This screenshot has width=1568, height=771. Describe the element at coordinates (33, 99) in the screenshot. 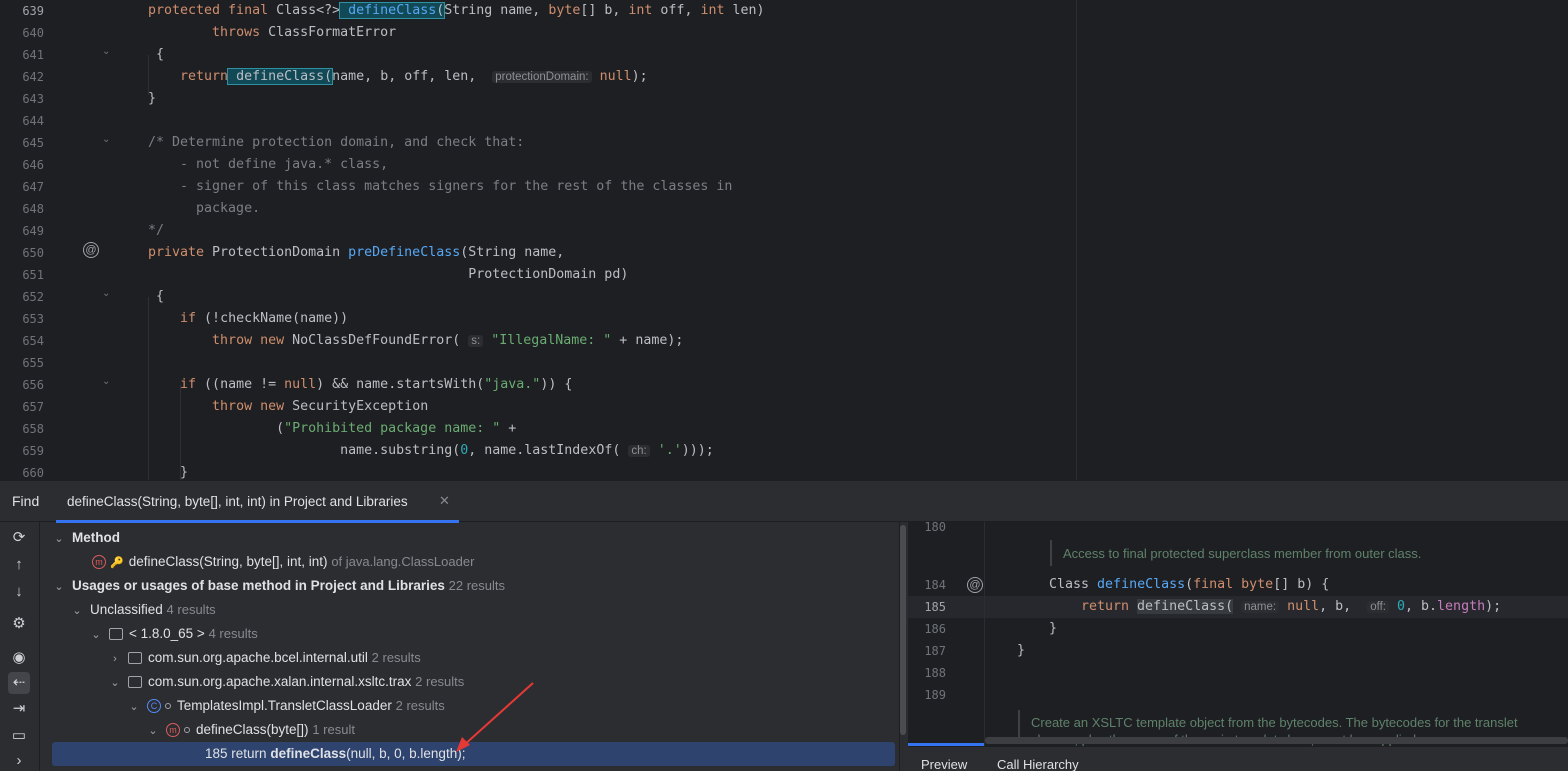

I see `line-number: 643` at that location.